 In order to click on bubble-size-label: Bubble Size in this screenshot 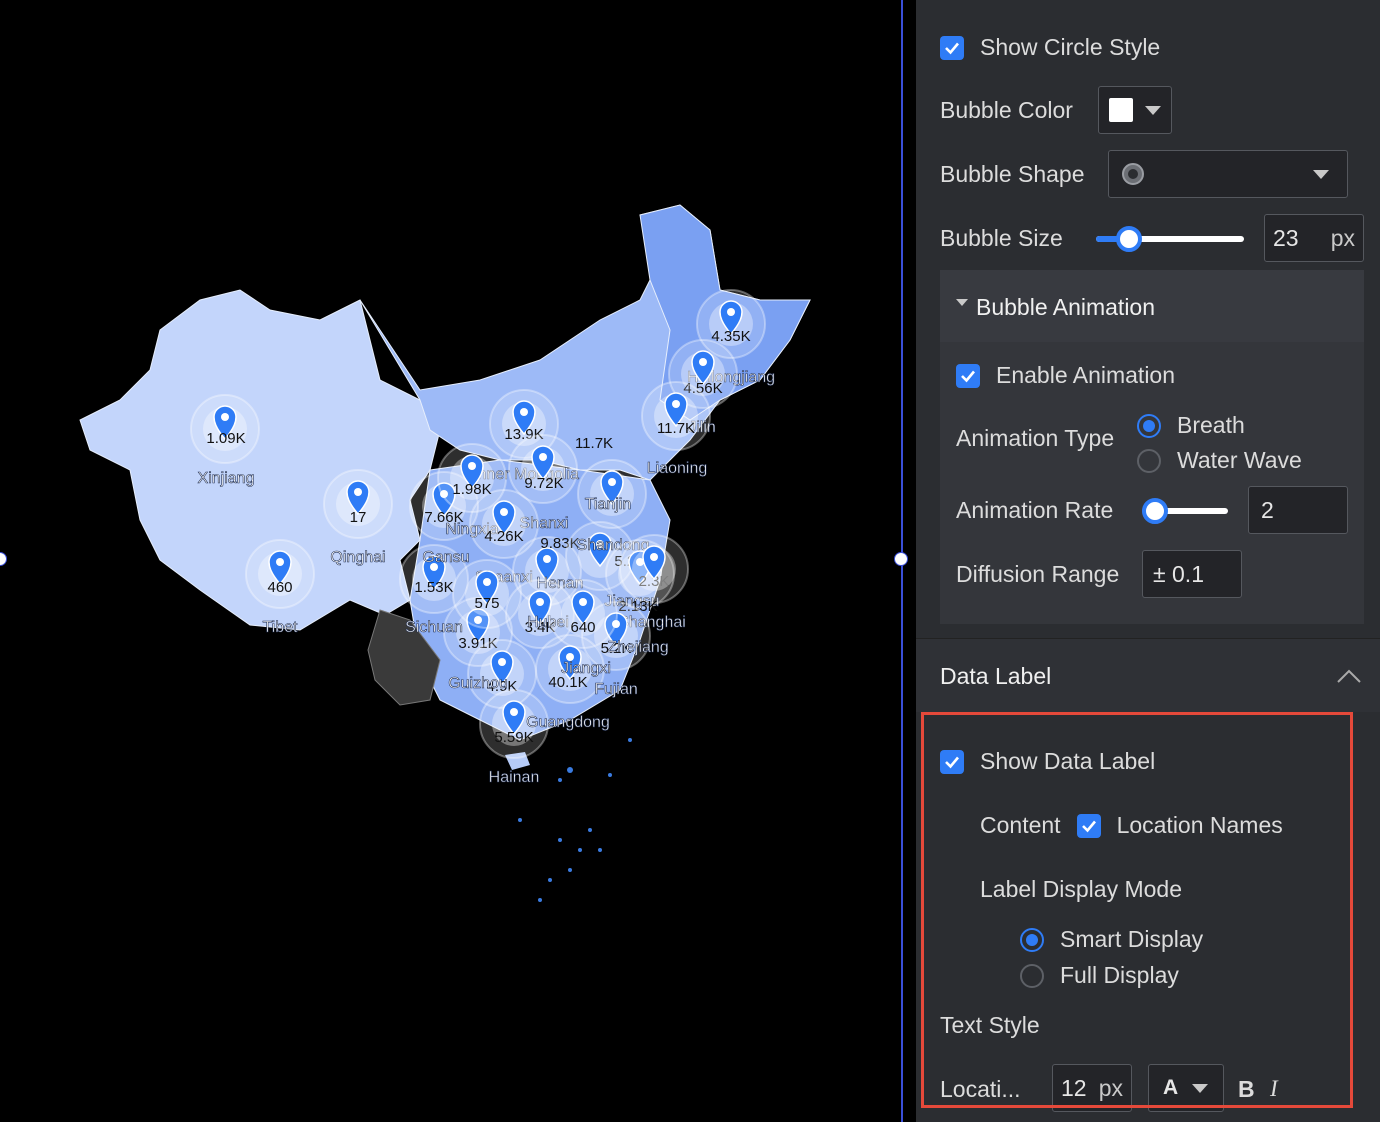, I will do `click(1001, 238)`.